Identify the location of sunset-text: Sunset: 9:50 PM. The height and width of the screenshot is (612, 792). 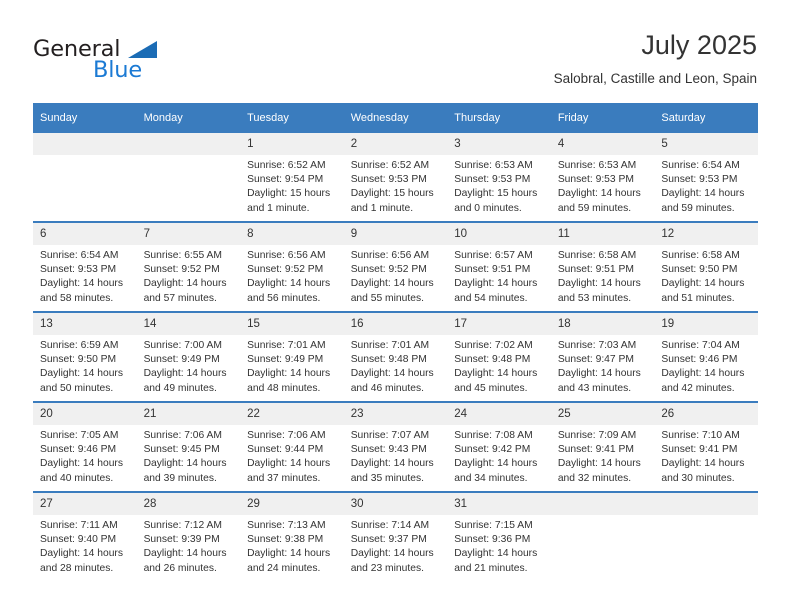
(699, 270).